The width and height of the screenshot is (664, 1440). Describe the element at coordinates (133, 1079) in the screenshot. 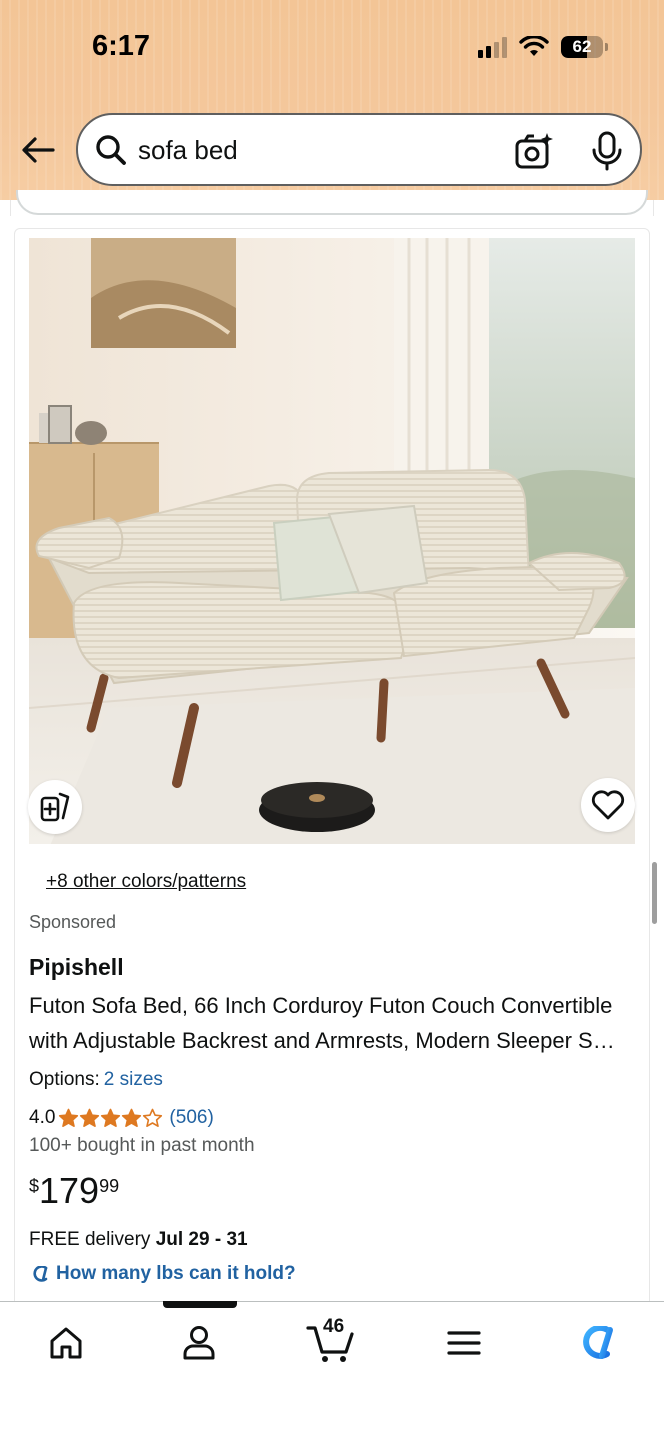

I see `options-value-link: 2 sizes` at that location.